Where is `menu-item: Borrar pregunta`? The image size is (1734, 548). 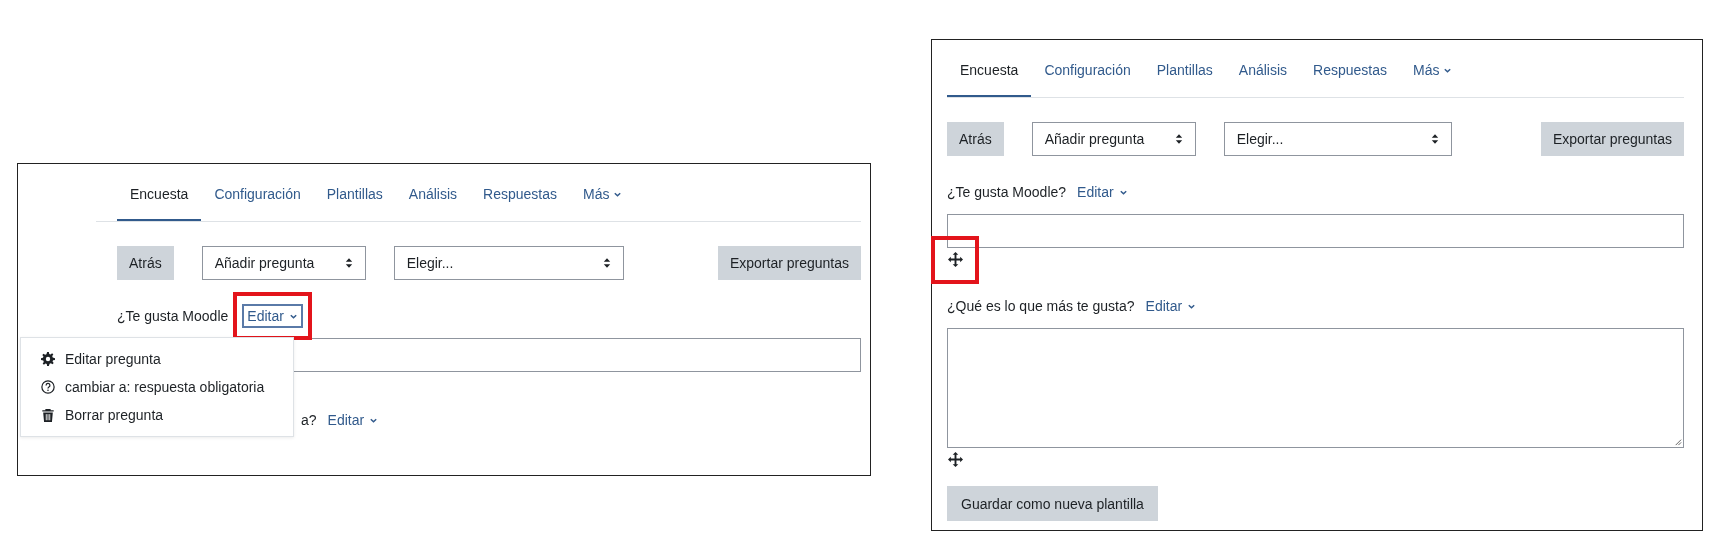
menu-item: Borrar pregunta is located at coordinates (114, 415).